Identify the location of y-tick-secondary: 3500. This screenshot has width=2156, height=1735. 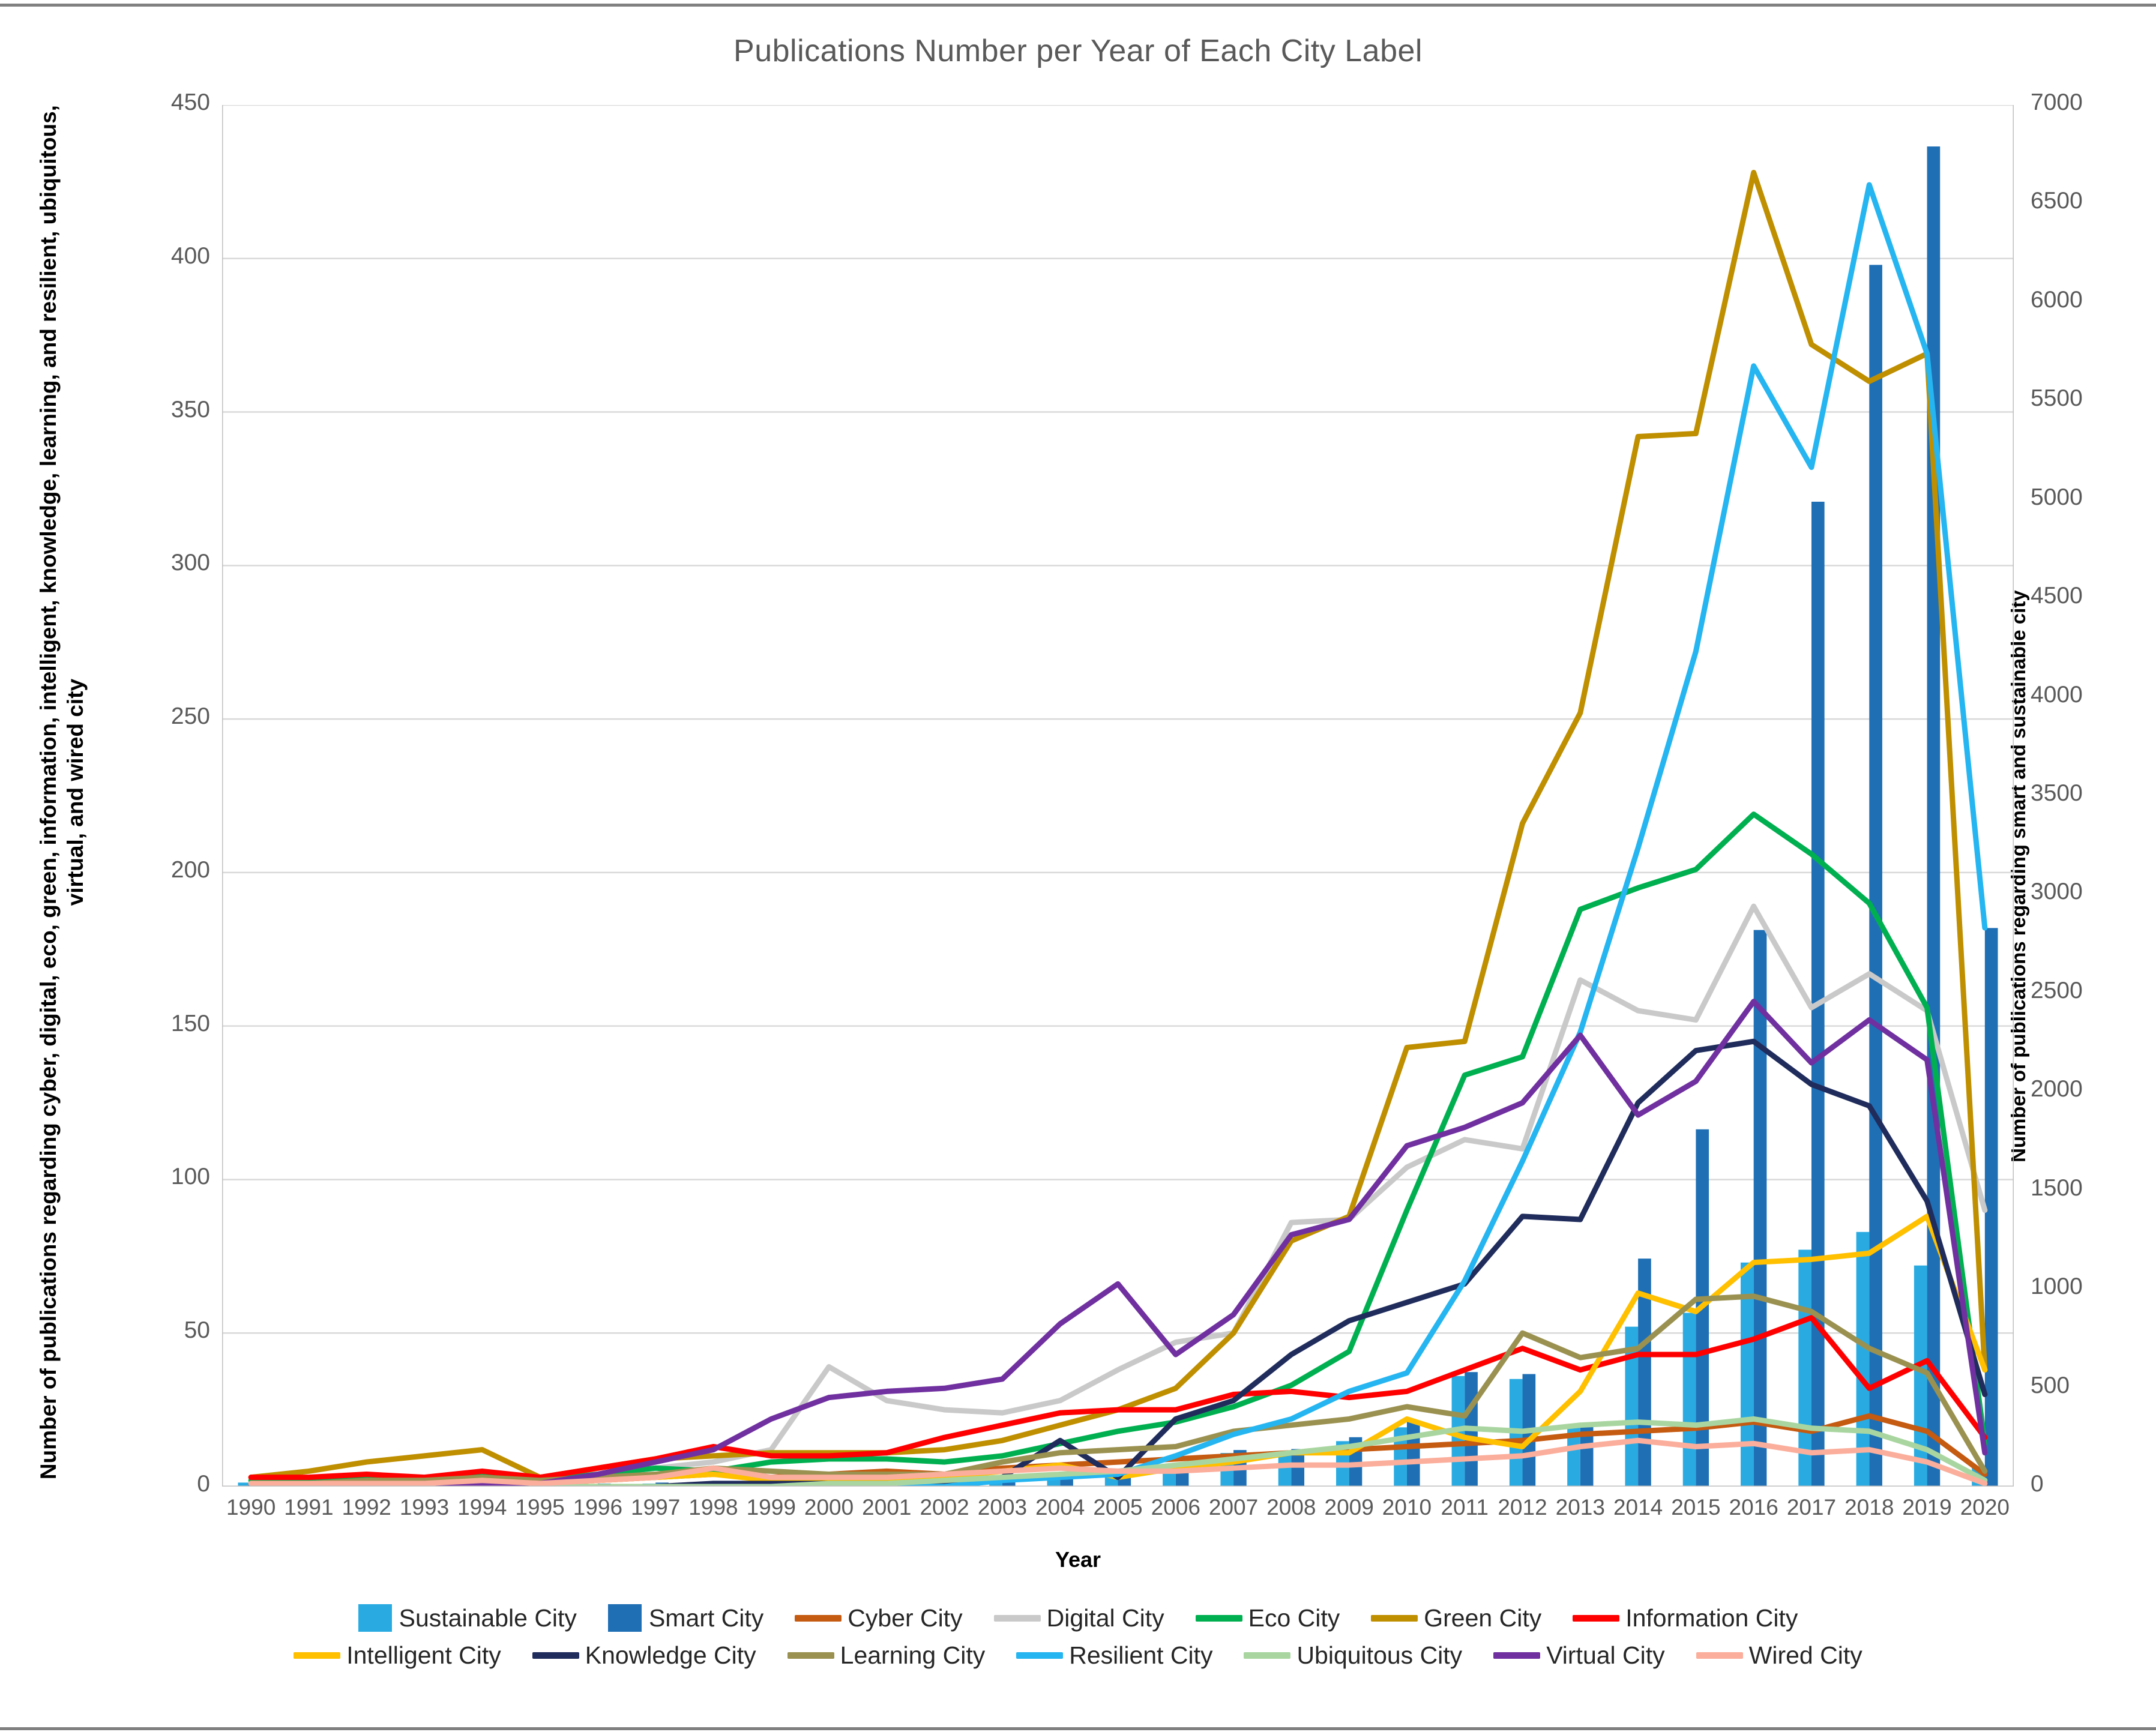
(2057, 793).